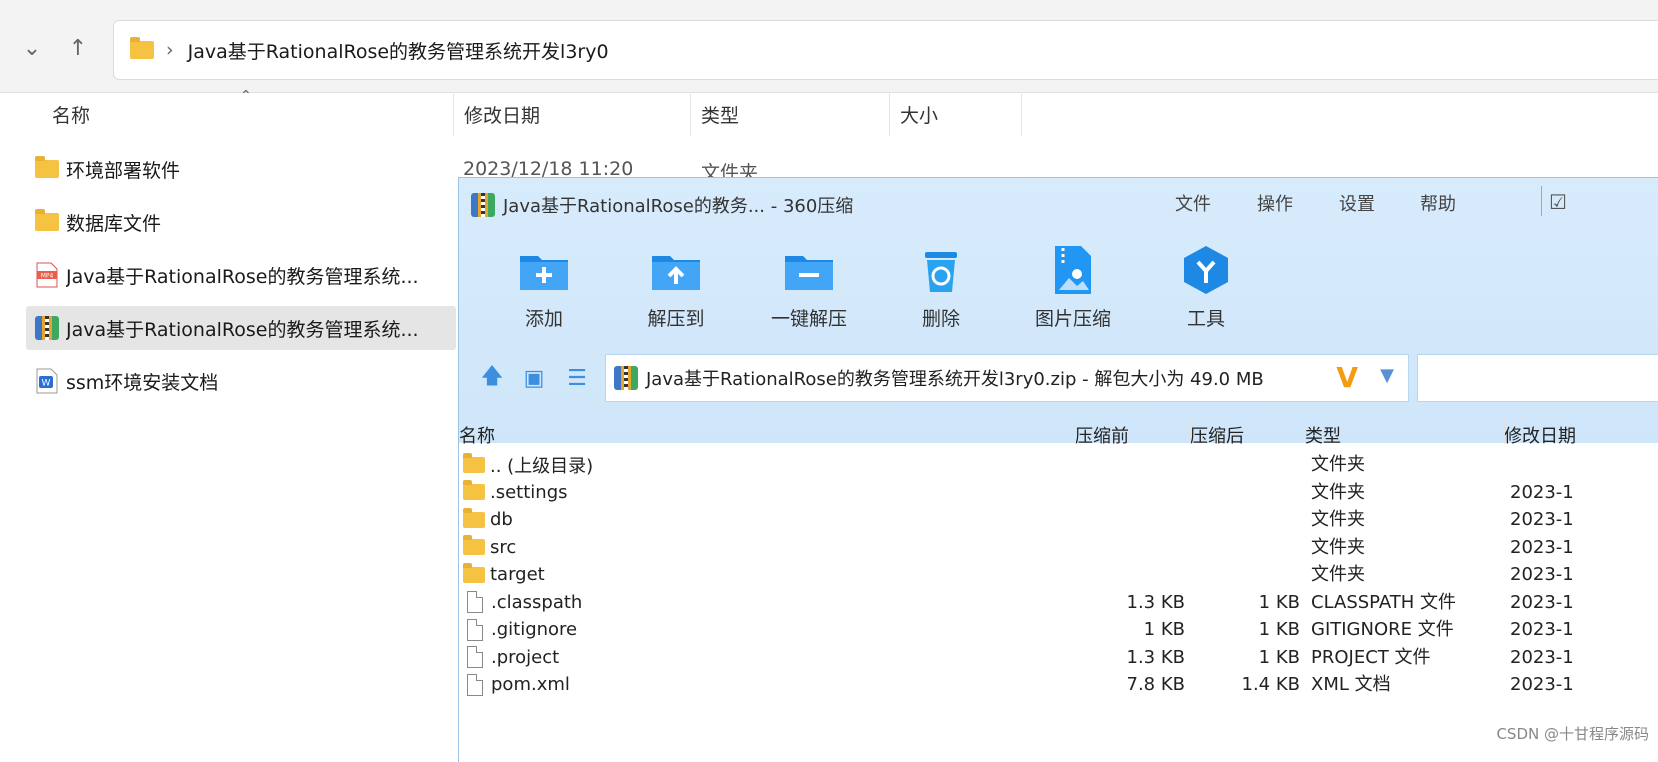 Image resolution: width=1658 pixels, height=762 pixels. I want to click on entry-name: .settings, so click(529, 492).